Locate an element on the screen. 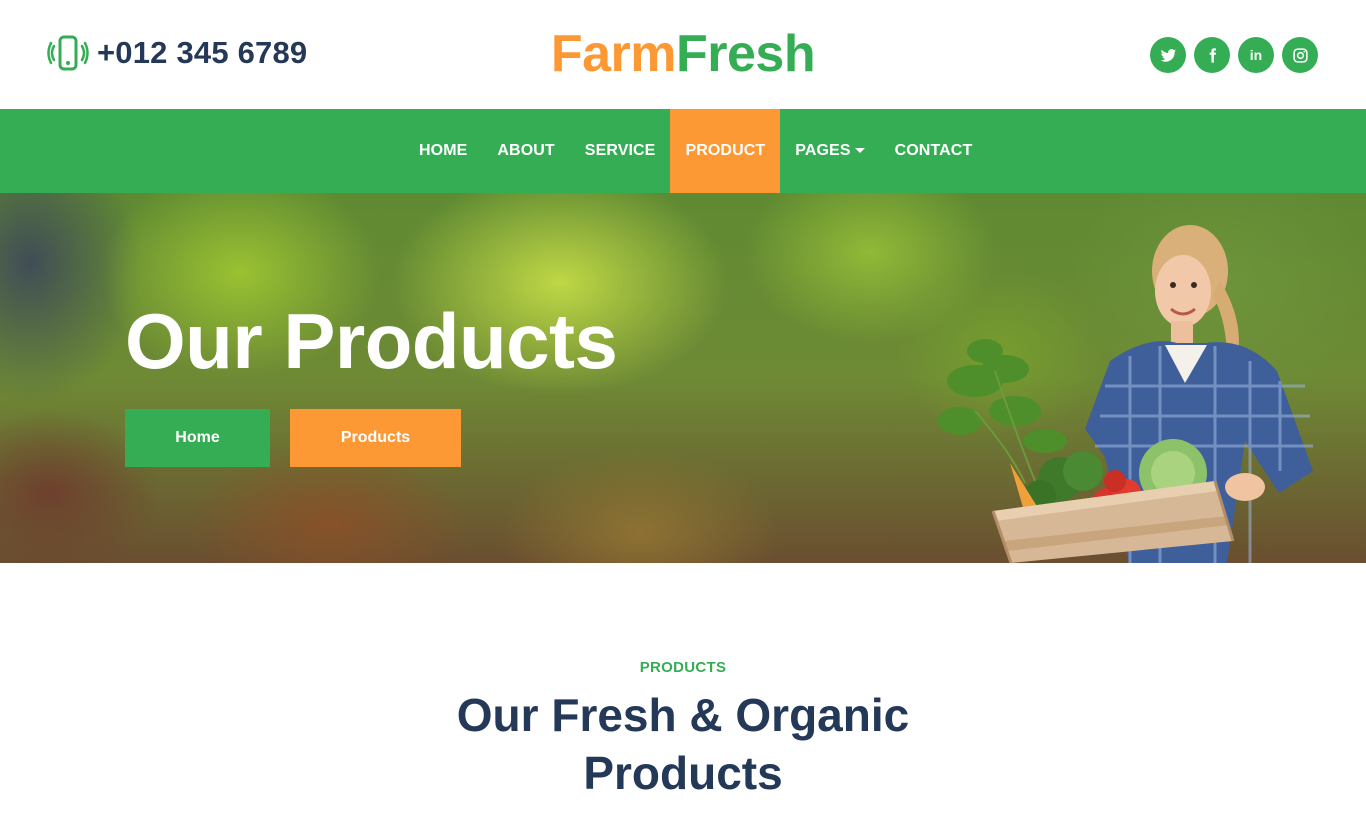  instagram-button is located at coordinates (1300, 55).